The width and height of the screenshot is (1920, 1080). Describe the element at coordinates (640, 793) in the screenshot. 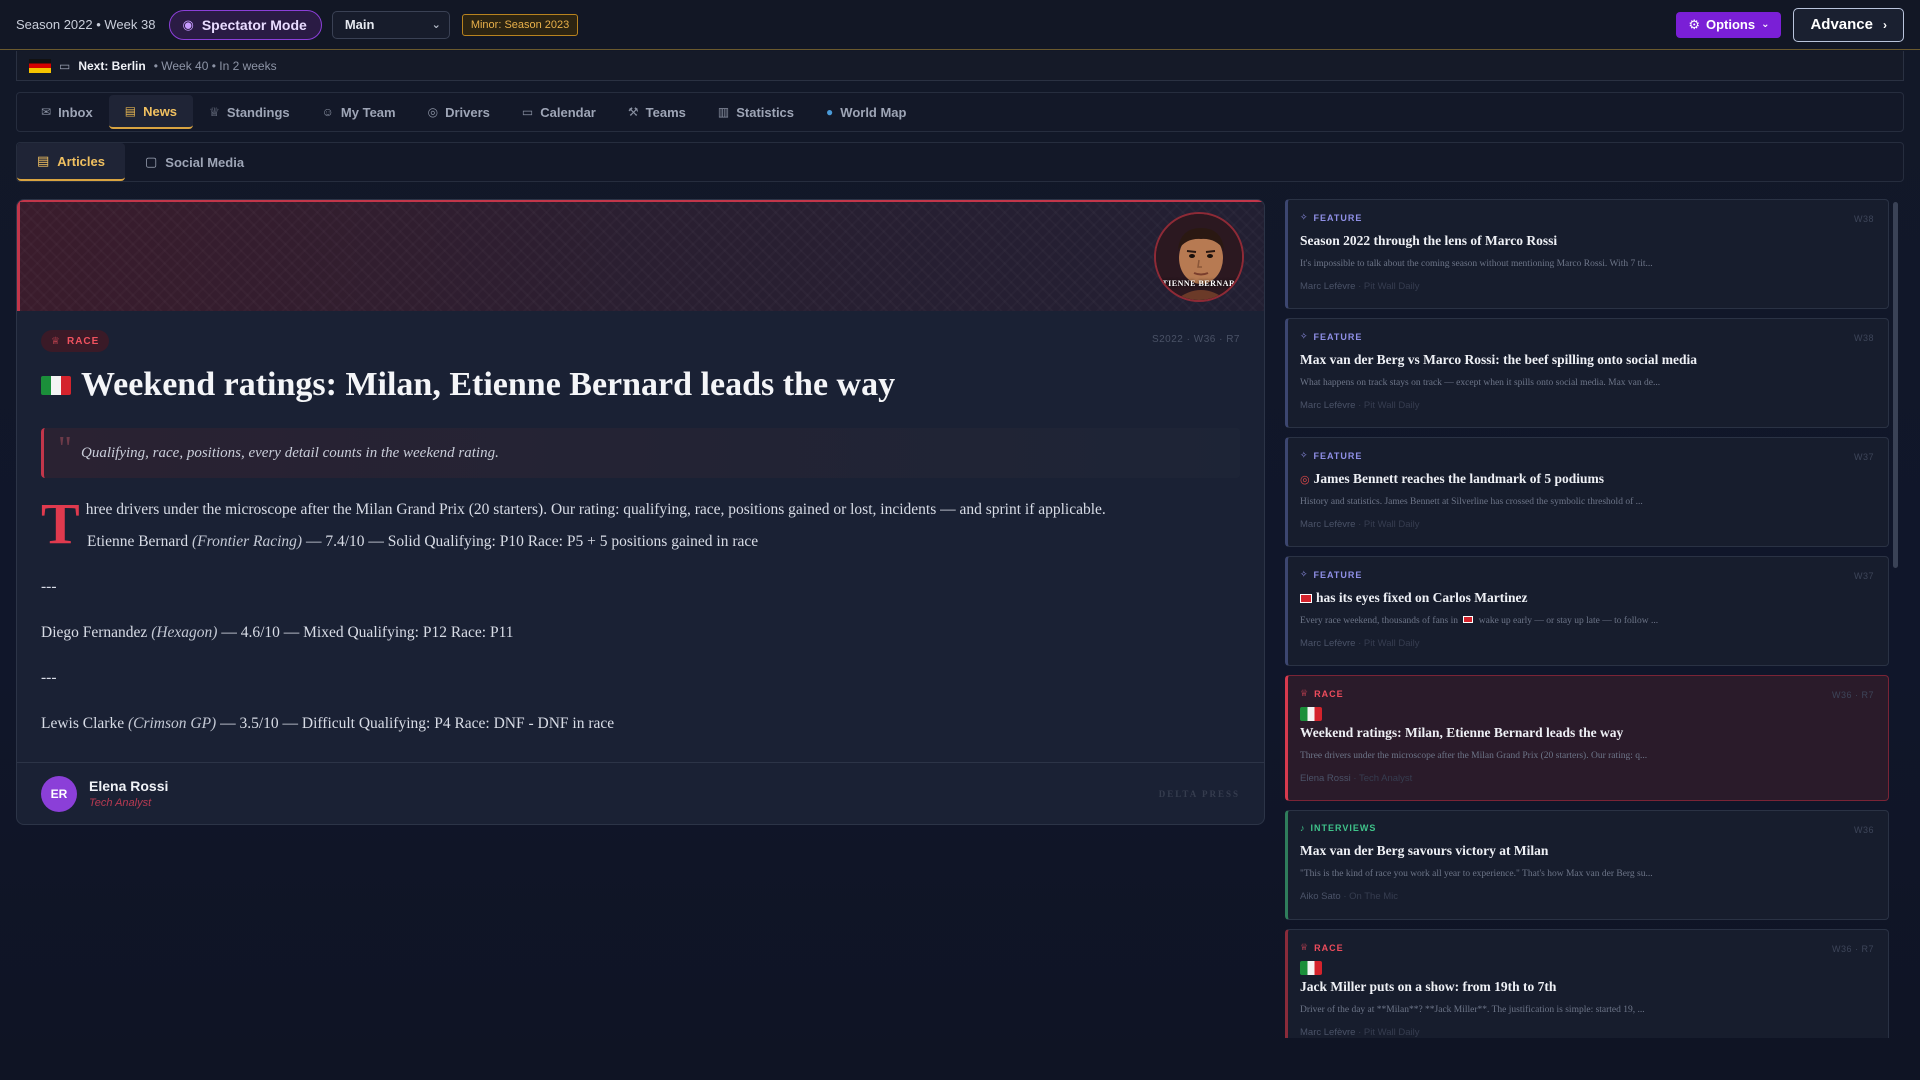

I see `article-footer: ER Elena Rossi Tech Analyst DELTA PRESS` at that location.